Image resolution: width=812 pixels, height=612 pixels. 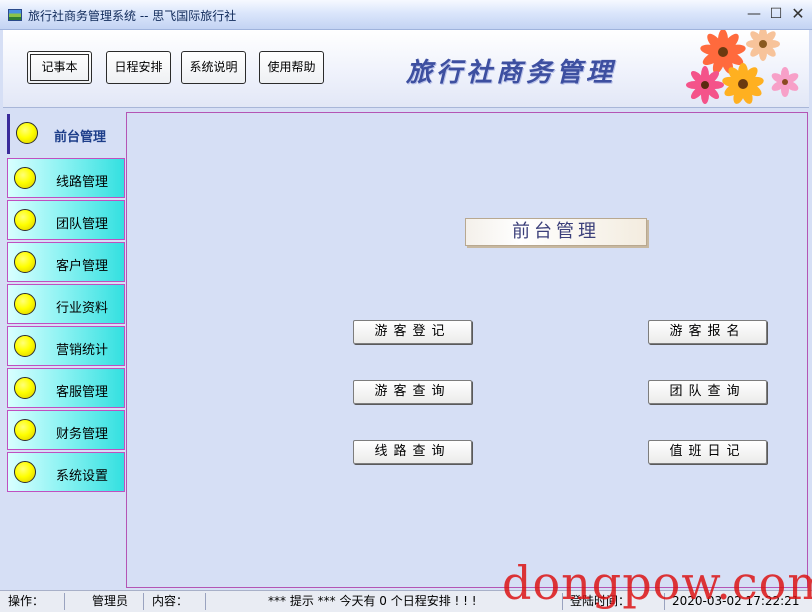 I want to click on sidebar-item-groups: 团队管理, so click(x=66, y=220).